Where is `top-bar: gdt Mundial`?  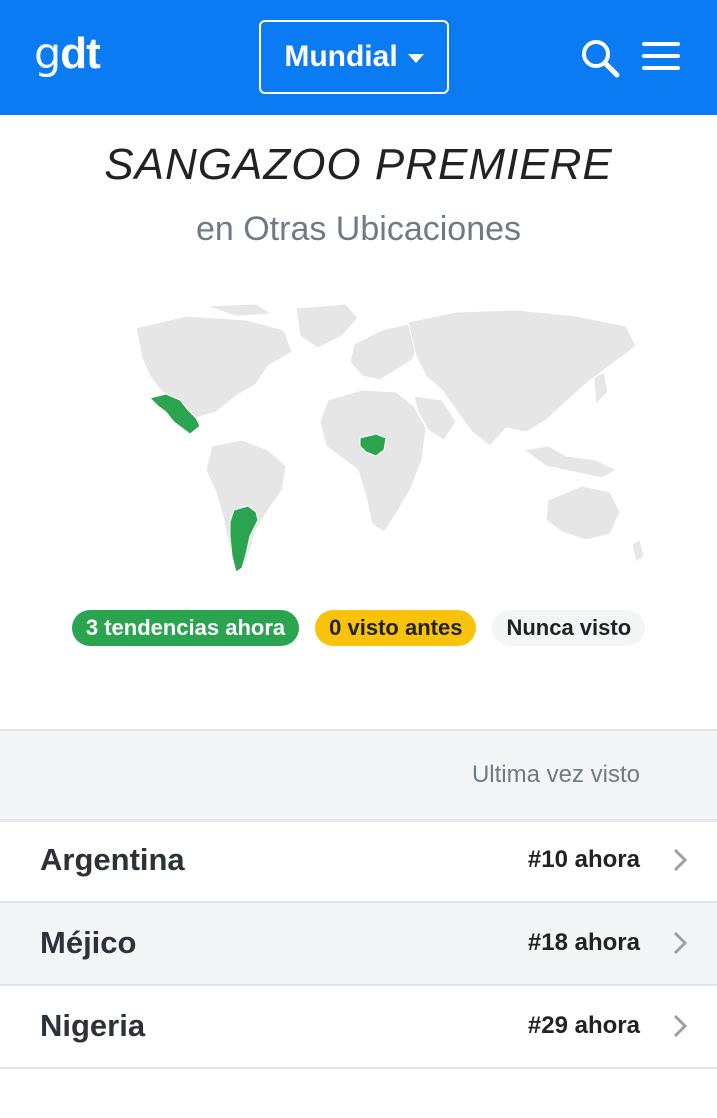 top-bar: gdt Mundial is located at coordinates (358, 57).